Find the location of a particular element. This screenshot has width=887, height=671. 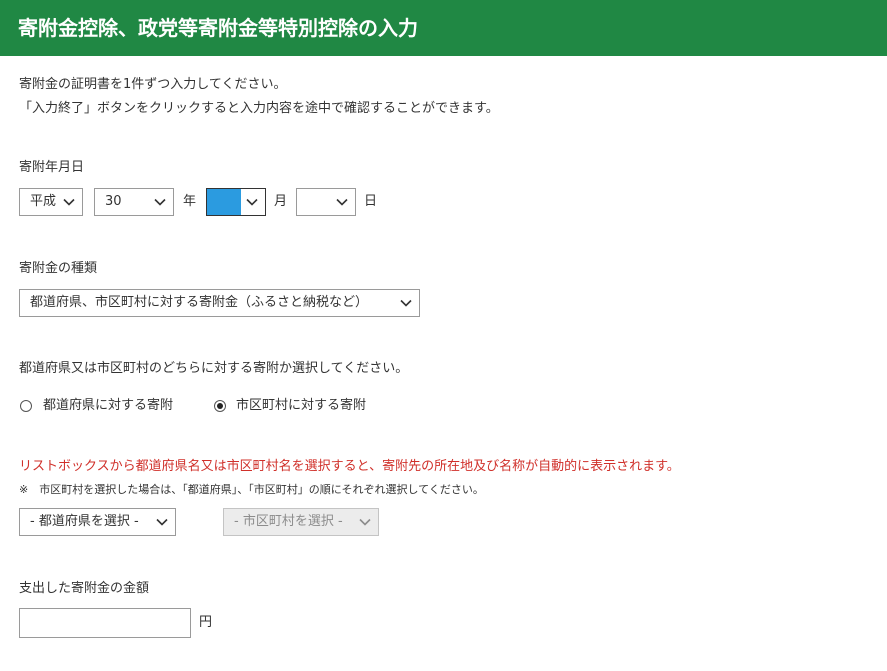

month-highlight is located at coordinates (224, 202).